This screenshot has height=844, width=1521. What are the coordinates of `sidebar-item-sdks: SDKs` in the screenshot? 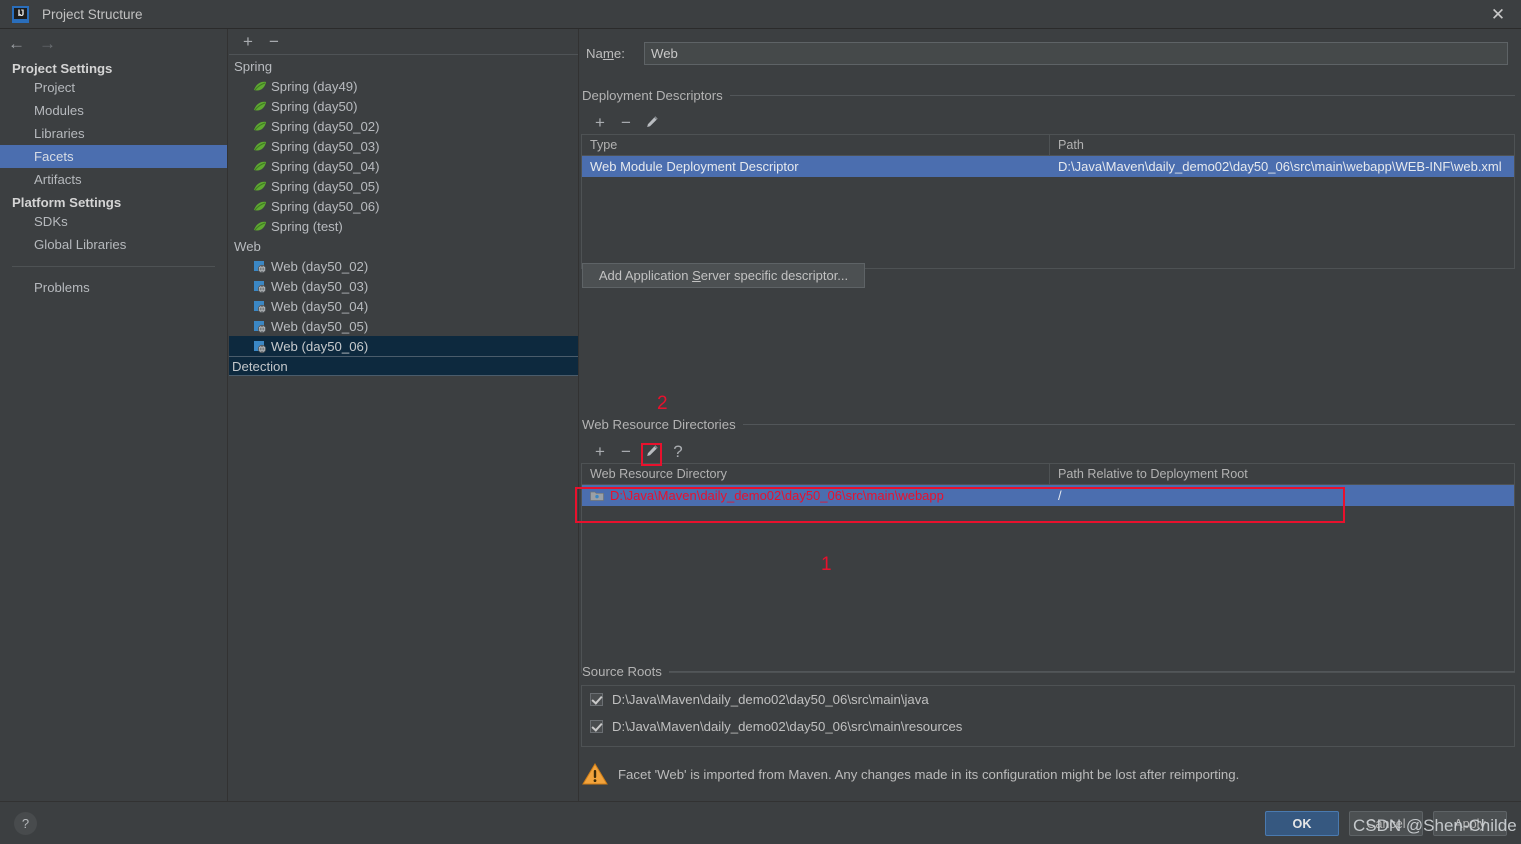 It's located at (113, 221).